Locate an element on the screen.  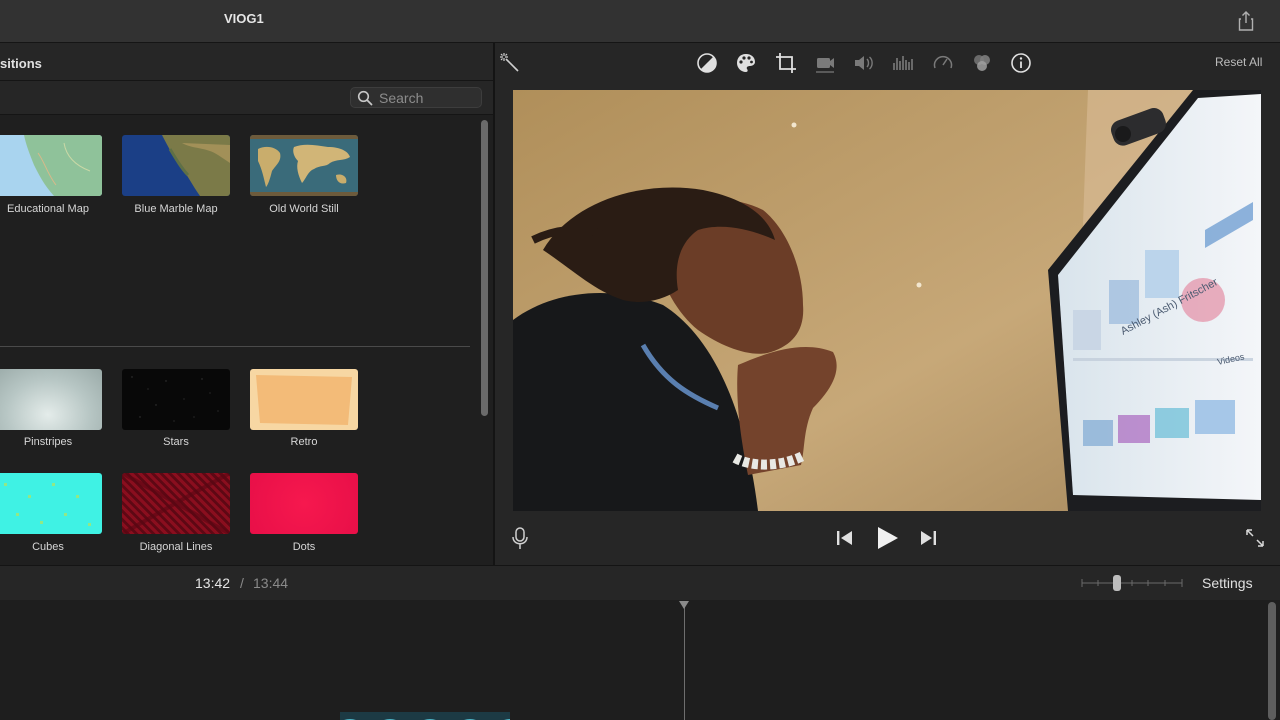
tab-transitions: sitions is located at coordinates (21, 63).